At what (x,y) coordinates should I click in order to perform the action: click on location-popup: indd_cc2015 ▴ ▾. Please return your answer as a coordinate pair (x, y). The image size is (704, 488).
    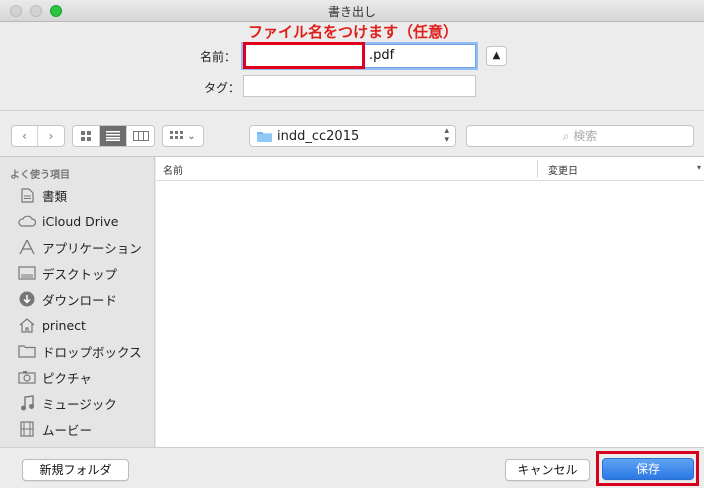
    Looking at the image, I should click on (352, 136).